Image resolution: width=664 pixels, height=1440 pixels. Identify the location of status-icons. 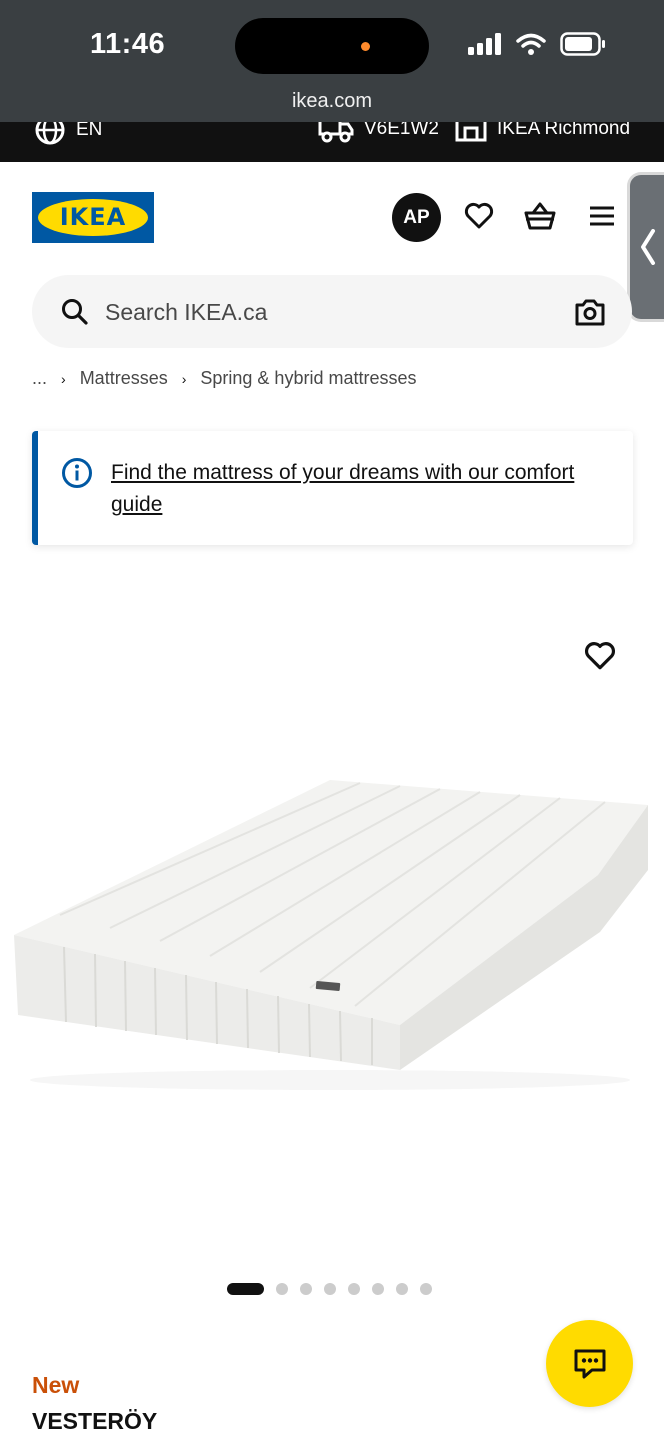
(537, 44).